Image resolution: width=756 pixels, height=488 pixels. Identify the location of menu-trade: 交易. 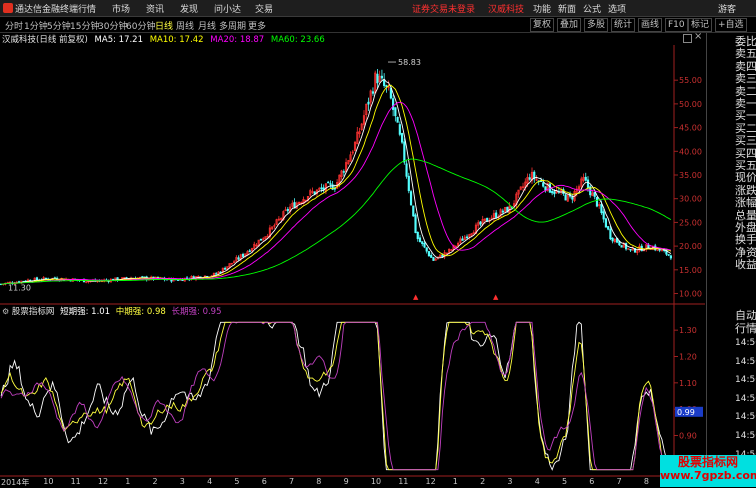
(264, 8).